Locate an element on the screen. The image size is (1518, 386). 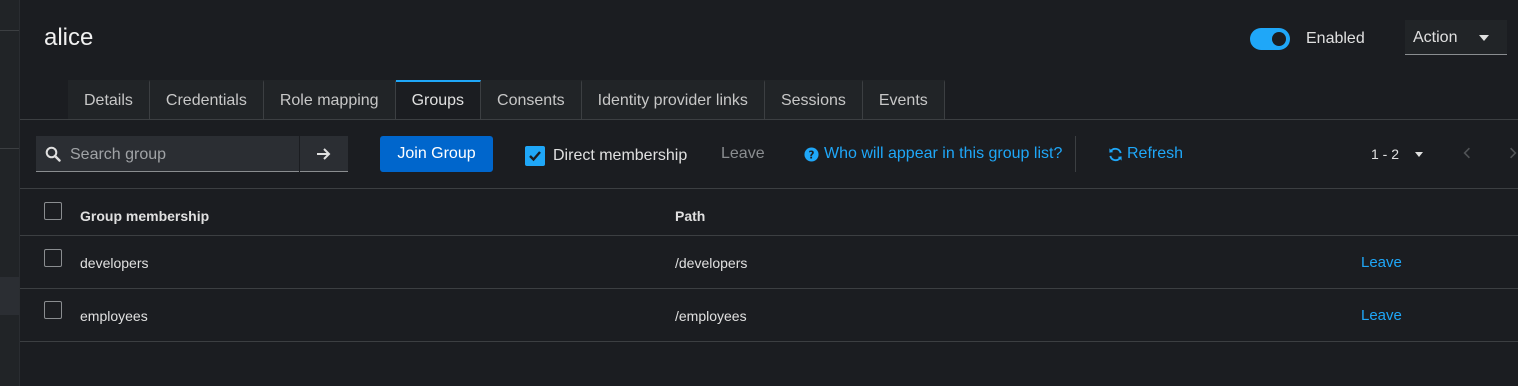
sidebar is located at coordinates (10, 193).